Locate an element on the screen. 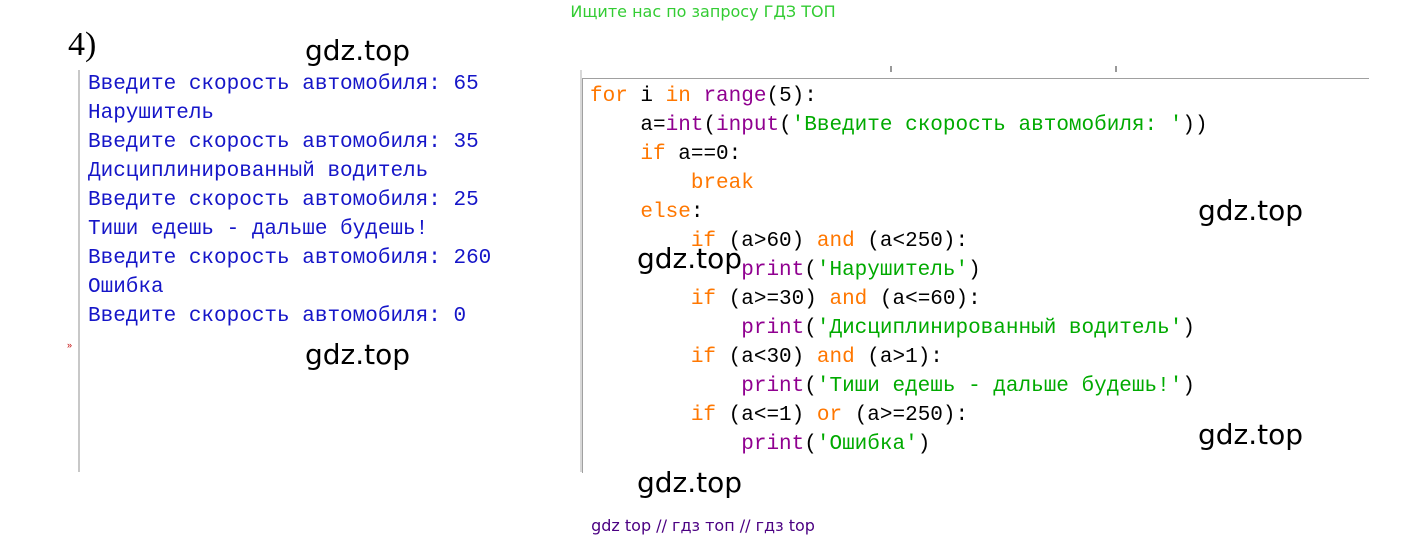 This screenshot has height=541, width=1406. code-line: print('Ошибка') is located at coordinates (899, 444).